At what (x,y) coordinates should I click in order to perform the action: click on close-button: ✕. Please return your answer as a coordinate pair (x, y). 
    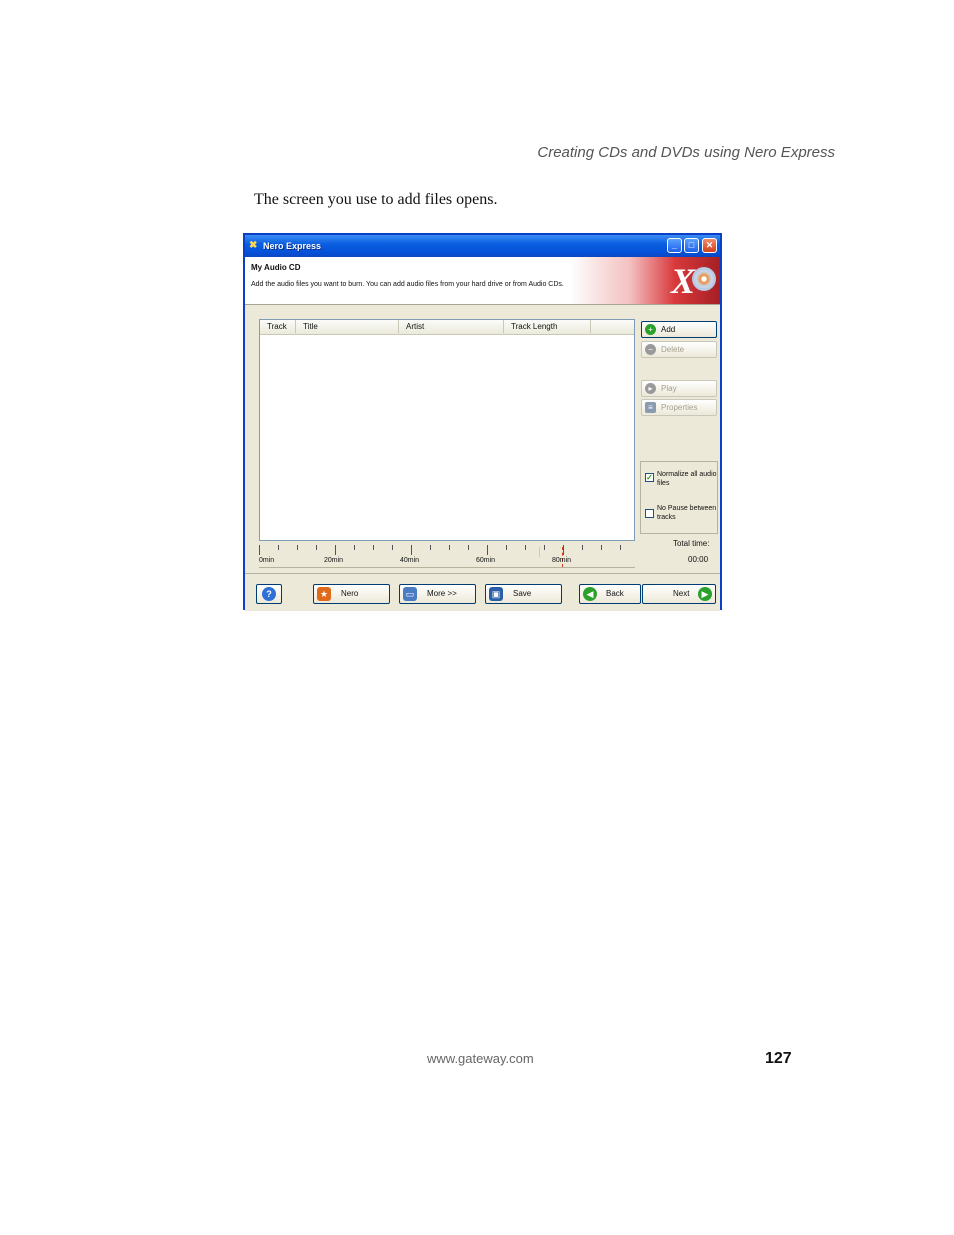
    Looking at the image, I should click on (709, 245).